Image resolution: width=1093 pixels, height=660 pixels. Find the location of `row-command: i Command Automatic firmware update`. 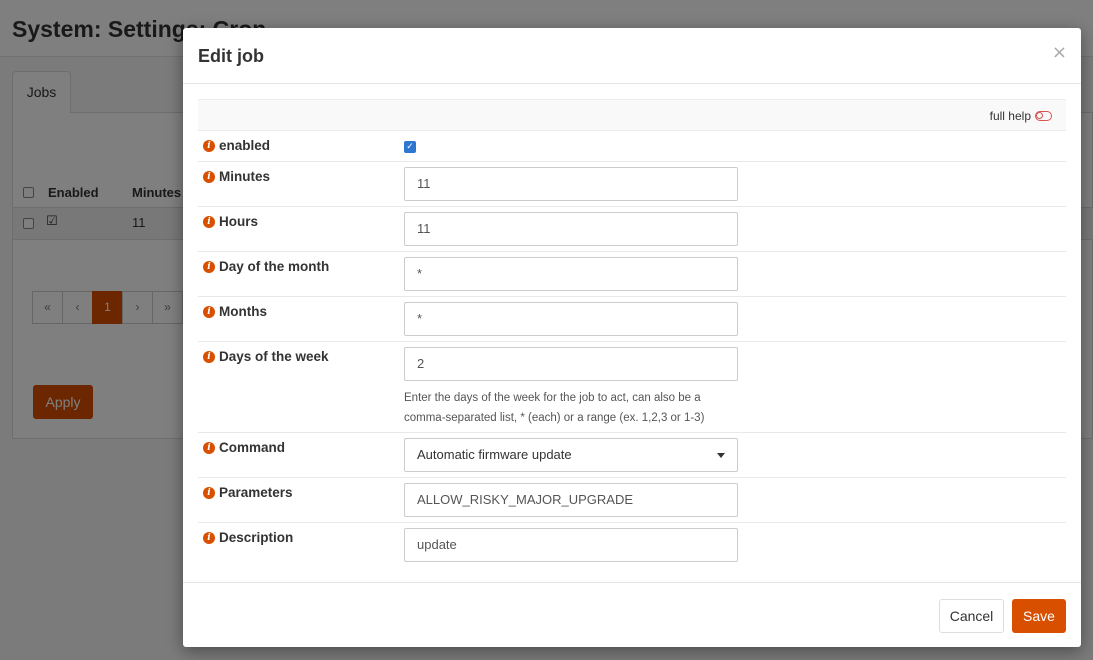

row-command: i Command Automatic firmware update is located at coordinates (632, 455).